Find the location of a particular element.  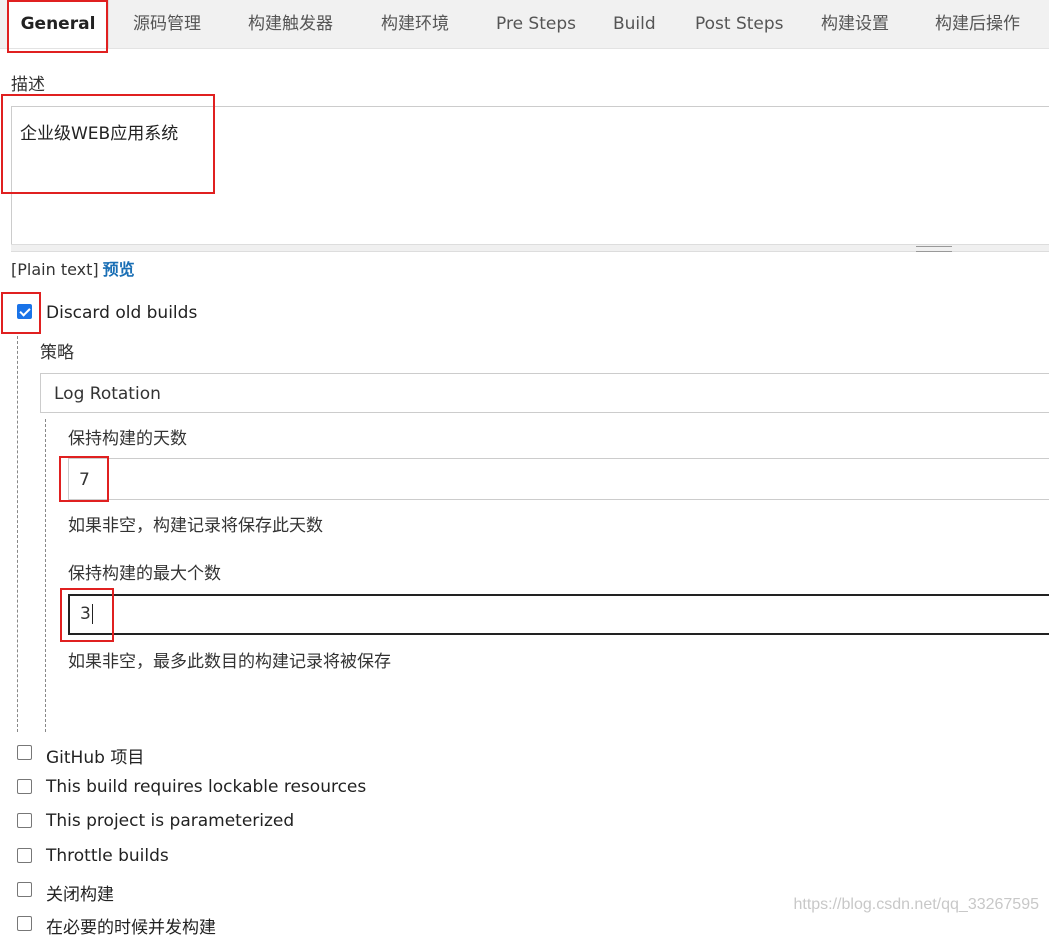

concurrent-build-label: 在必要的时候并发构建 is located at coordinates (131, 928).